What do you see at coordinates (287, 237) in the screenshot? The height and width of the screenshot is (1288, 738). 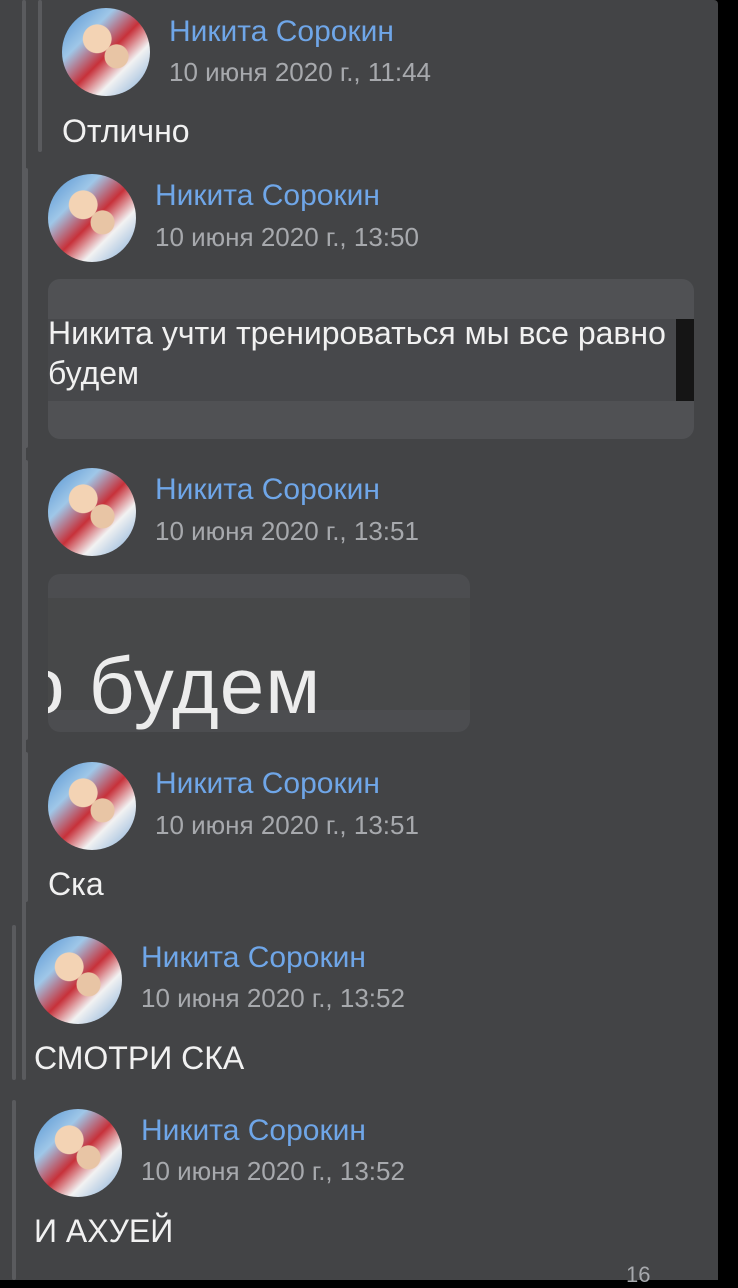 I see `message-time: 10 июня 2020 г., 13:50` at bounding box center [287, 237].